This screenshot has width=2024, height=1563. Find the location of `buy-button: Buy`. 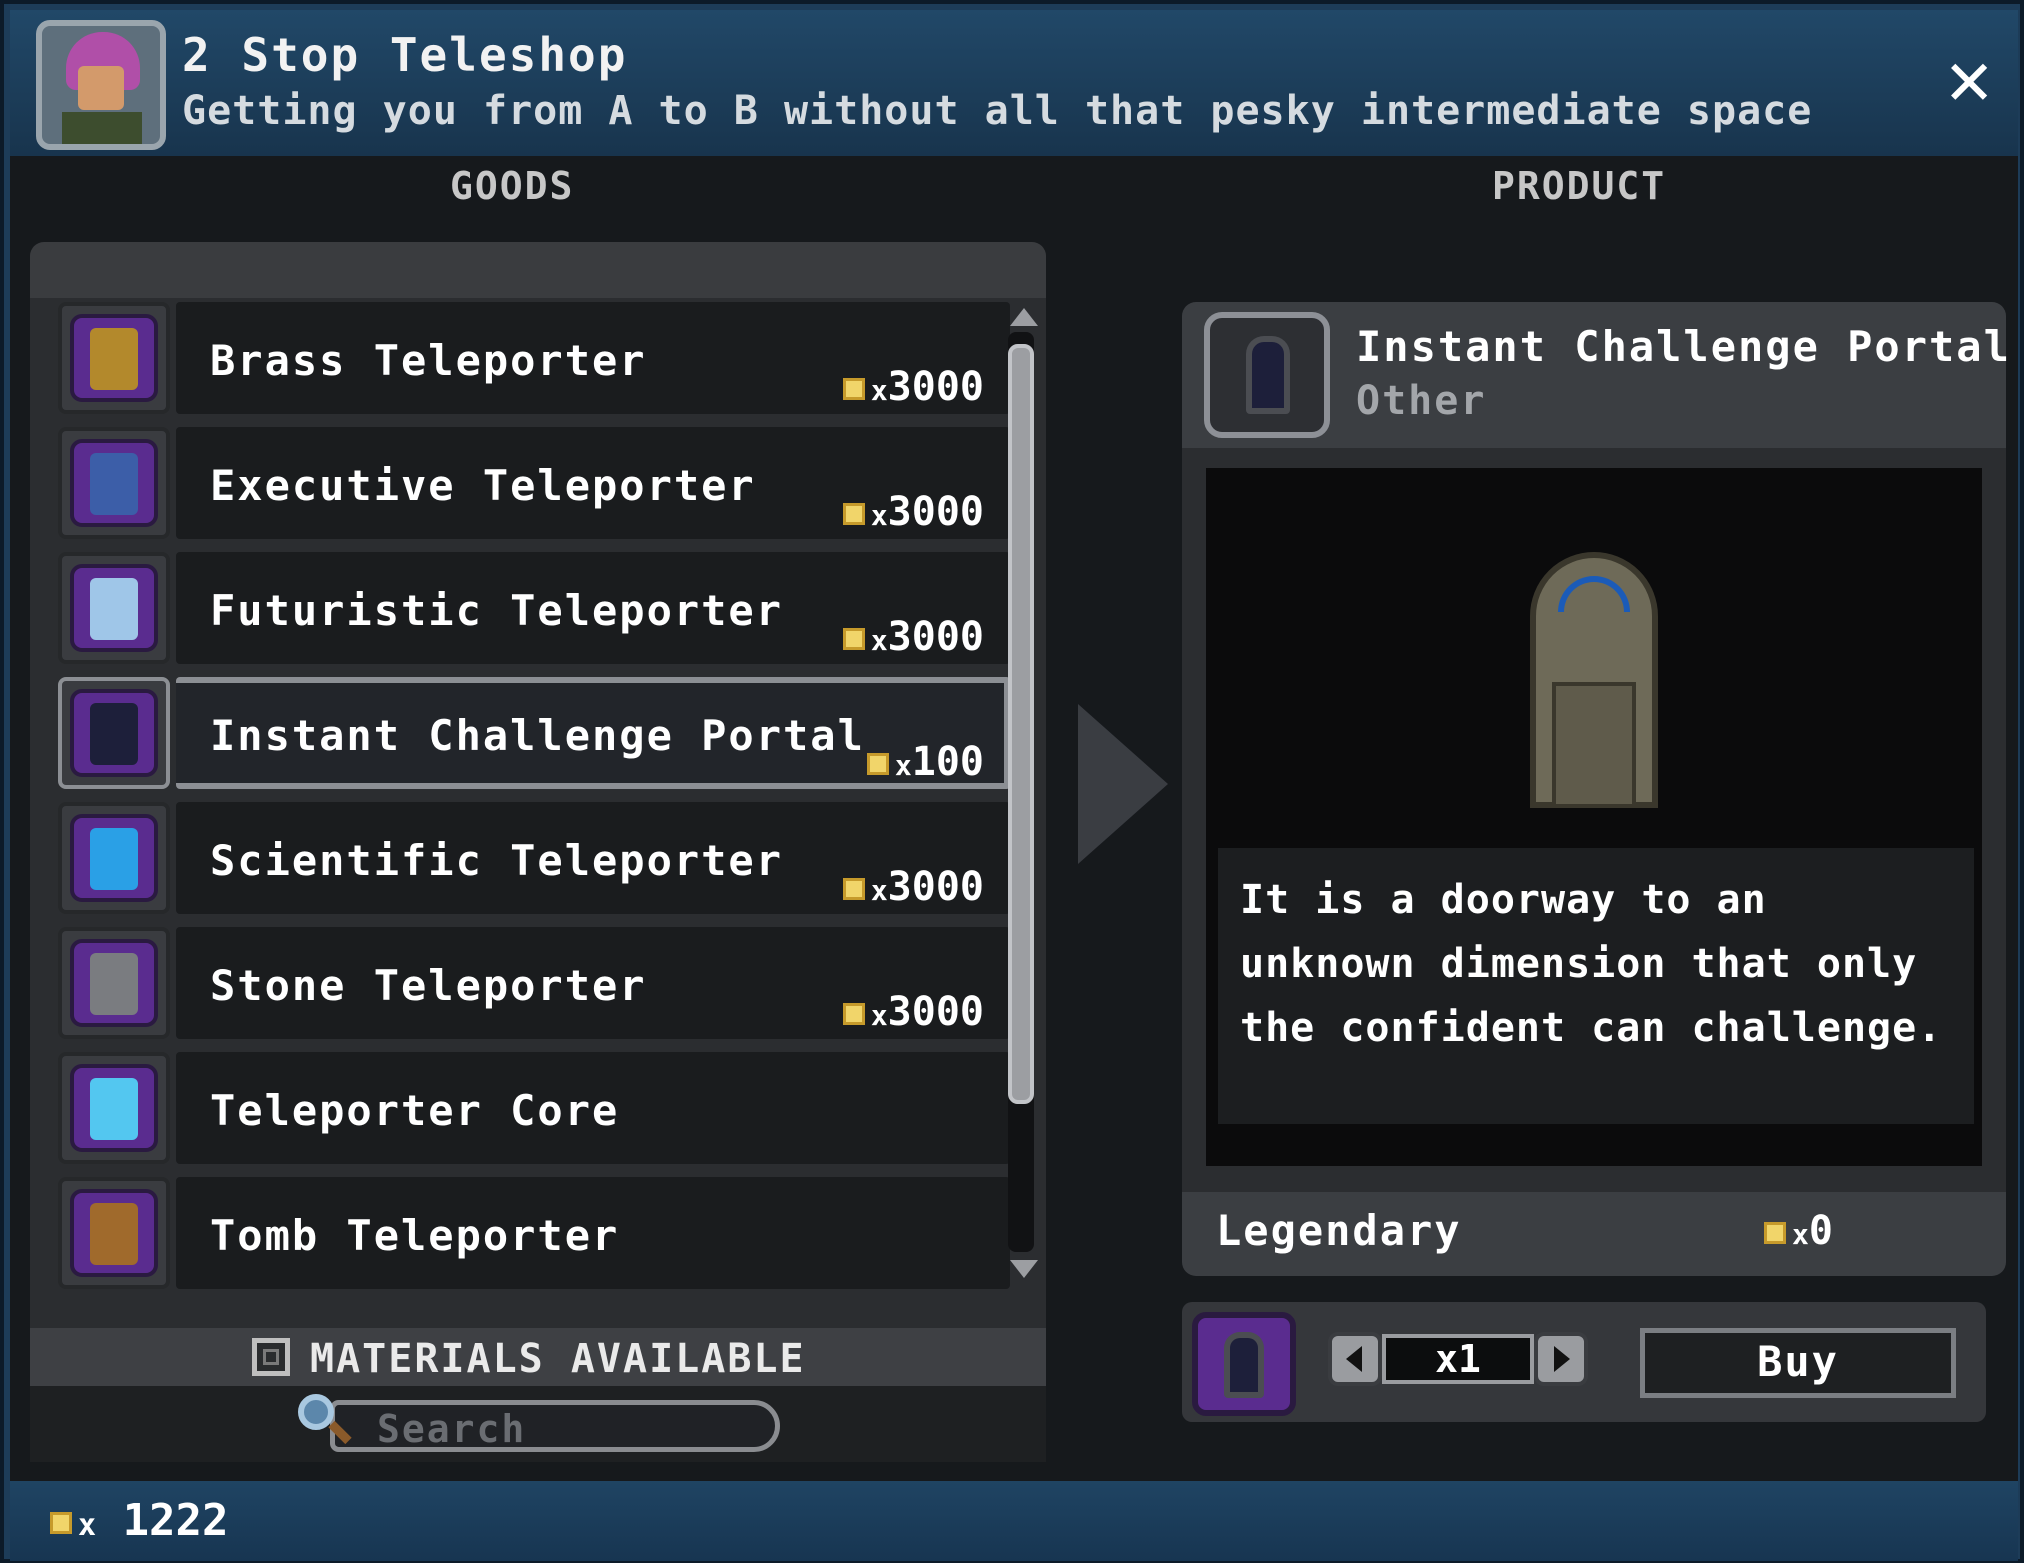

buy-button: Buy is located at coordinates (1798, 1363).